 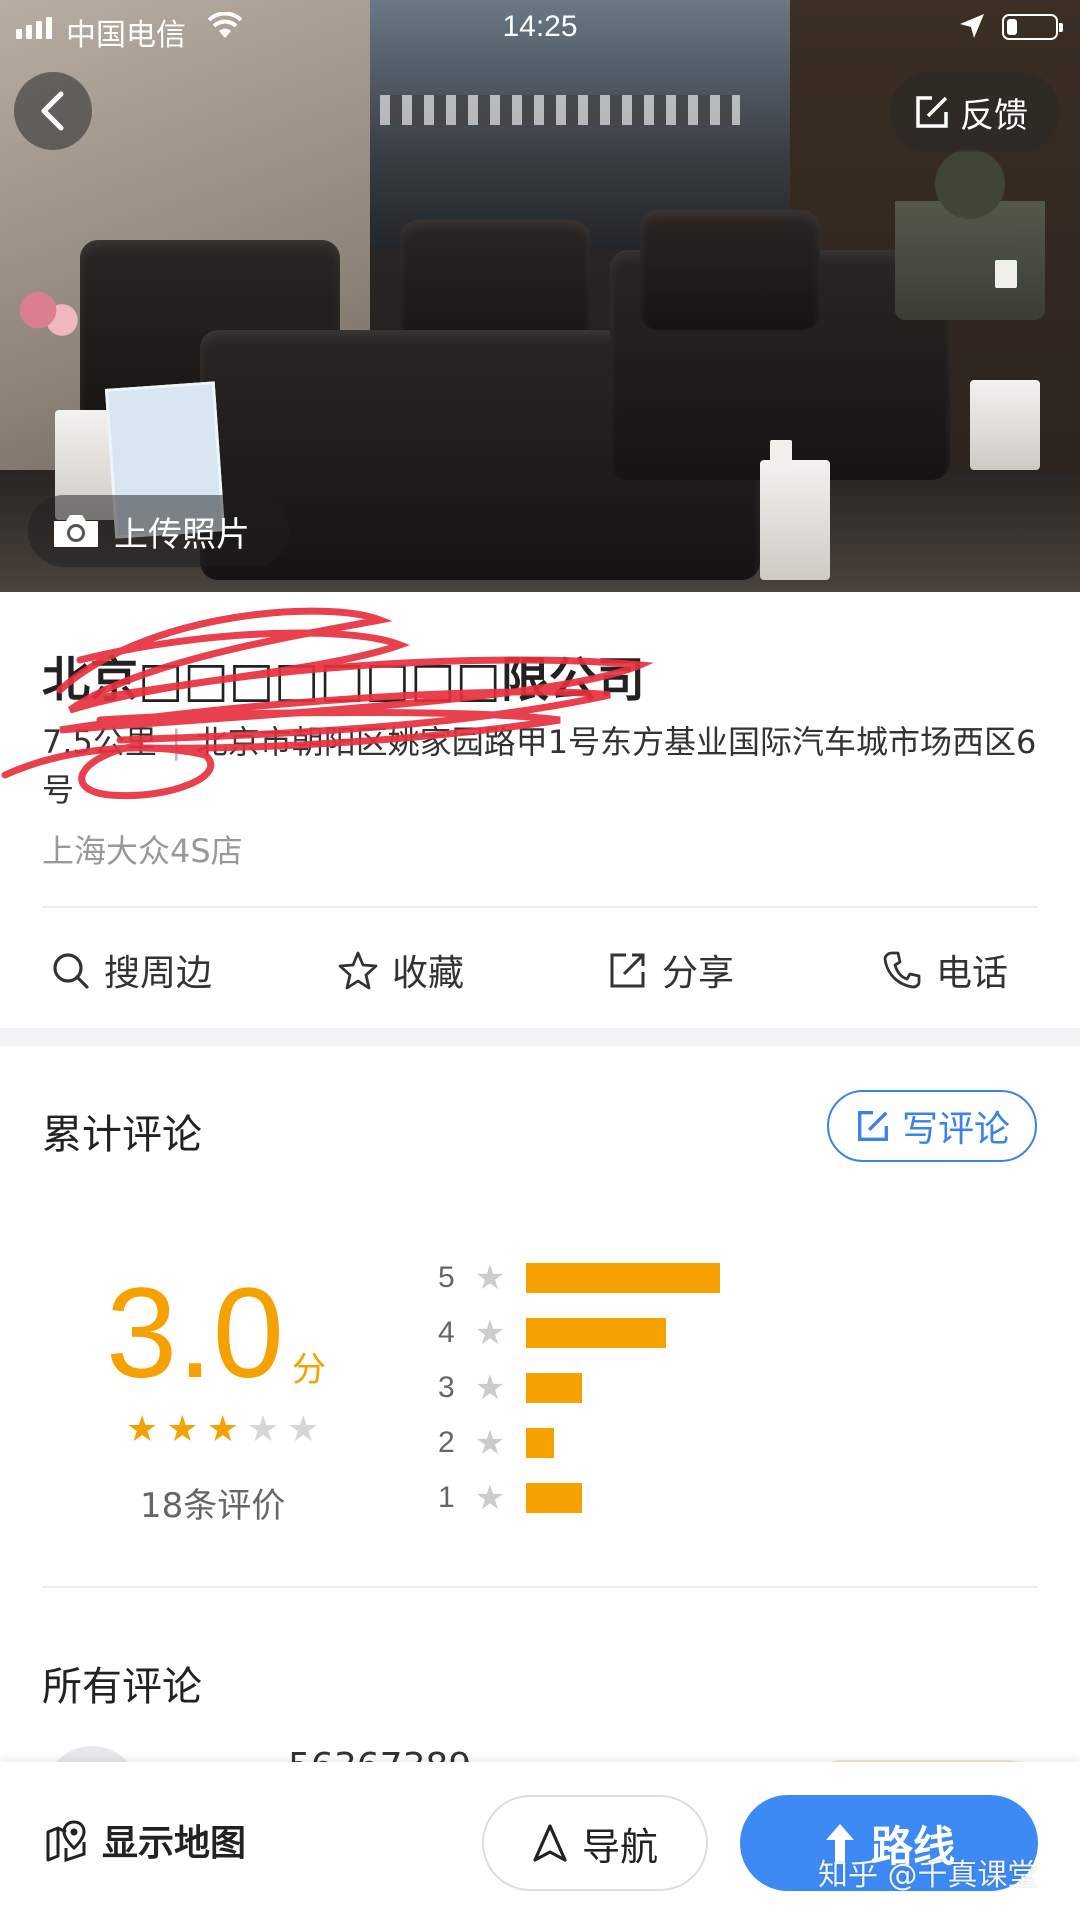 I want to click on rating-row-5: 5 ★, so click(x=579, y=1278).